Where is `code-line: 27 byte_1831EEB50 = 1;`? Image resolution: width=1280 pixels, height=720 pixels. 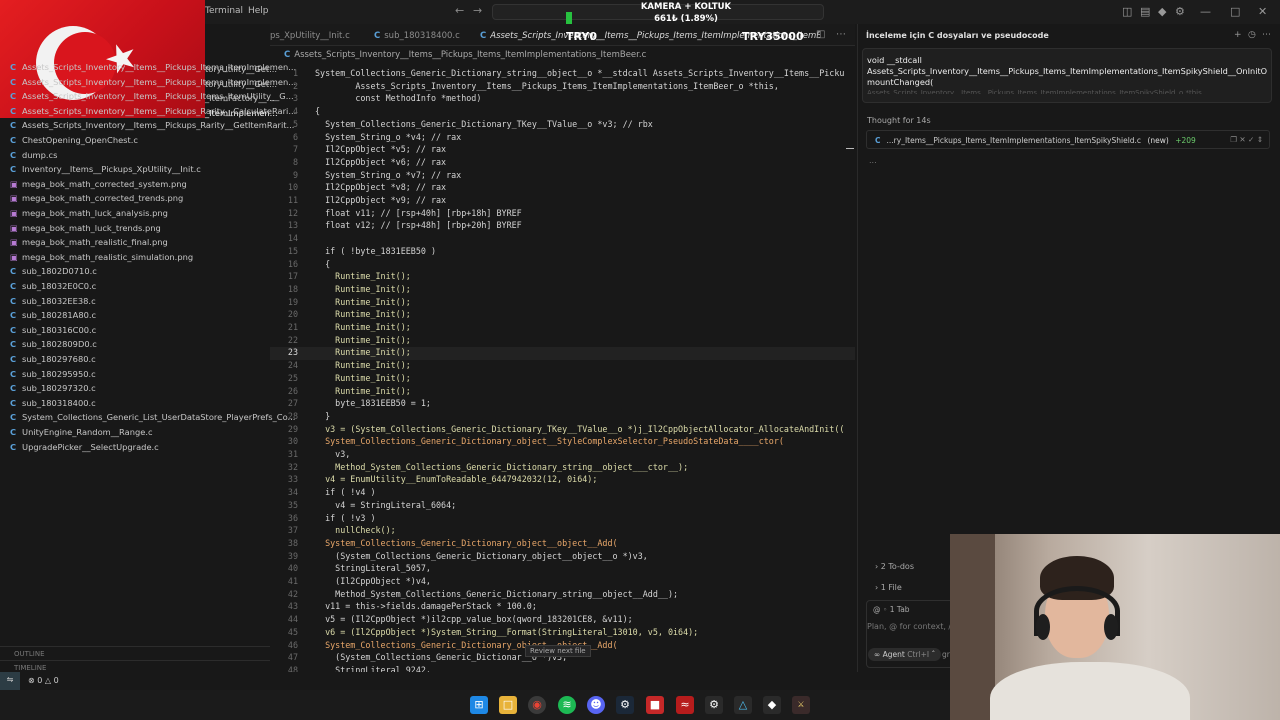 code-line: 27 byte_1831EEB50 = 1; is located at coordinates (562, 404).